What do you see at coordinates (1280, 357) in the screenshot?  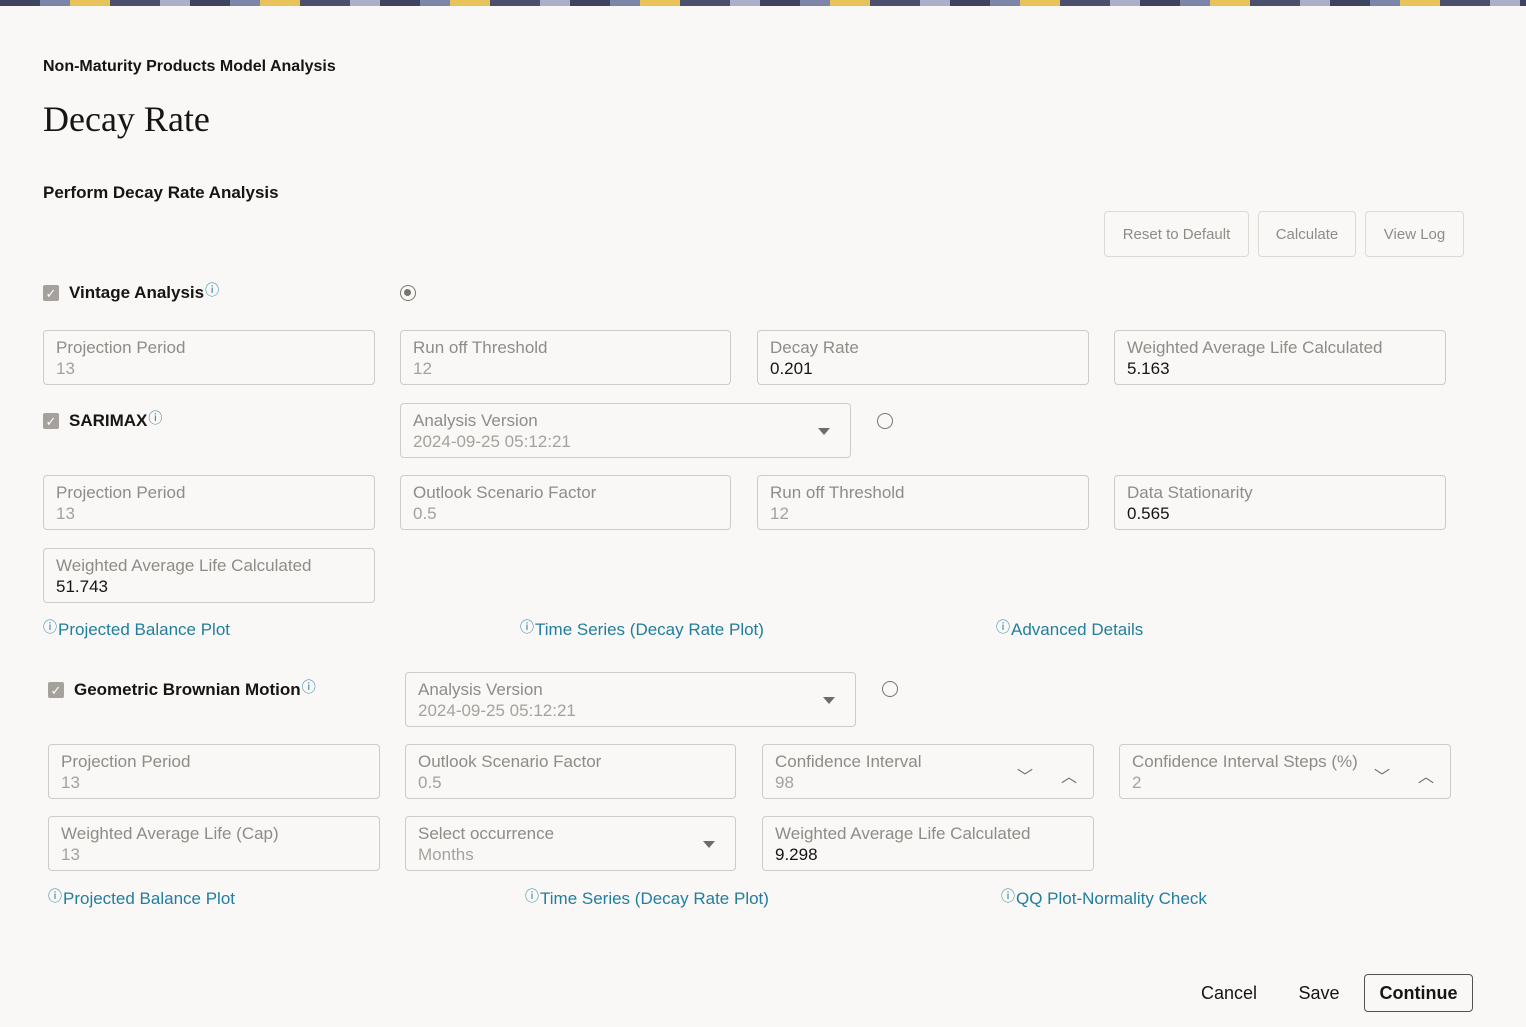 I see `vintage-wal-calculated-field: Weighted Average Life Calculated 5.163` at bounding box center [1280, 357].